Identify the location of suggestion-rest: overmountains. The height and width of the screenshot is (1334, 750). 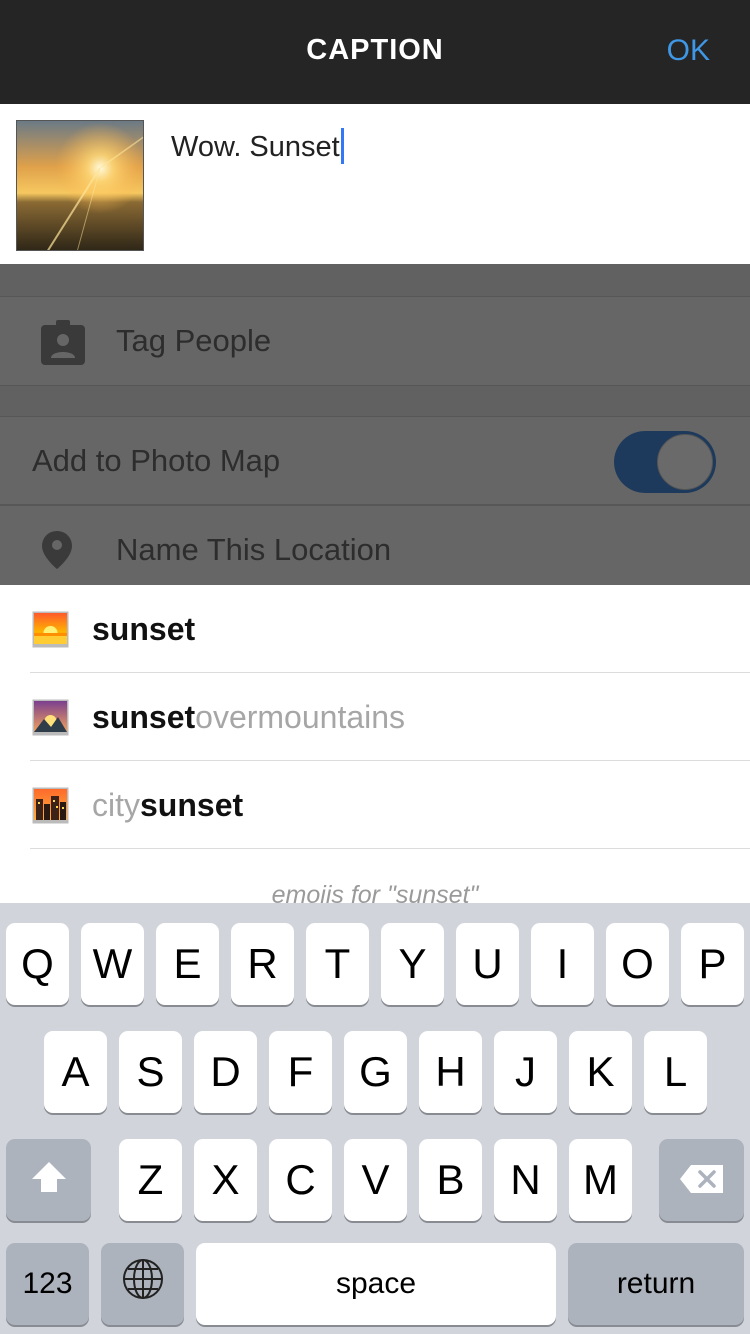
(300, 717).